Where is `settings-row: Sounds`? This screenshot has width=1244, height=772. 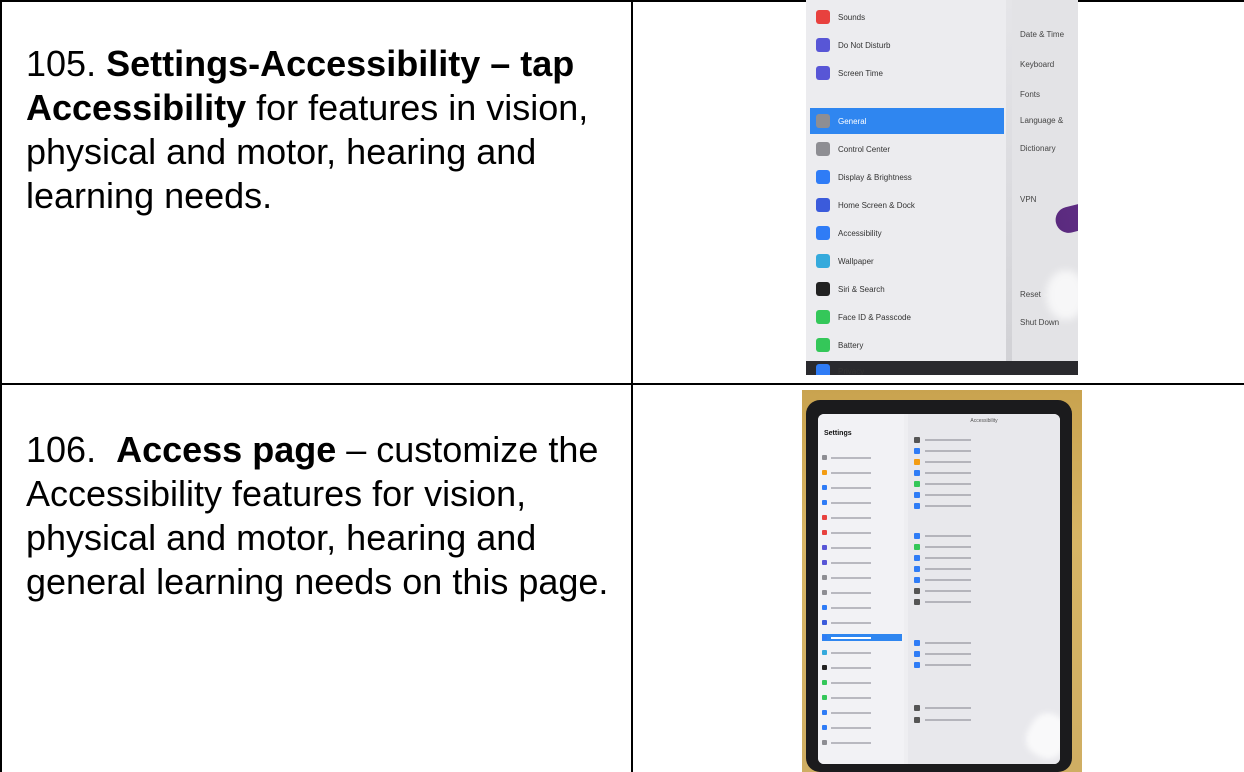 settings-row: Sounds is located at coordinates (907, 17).